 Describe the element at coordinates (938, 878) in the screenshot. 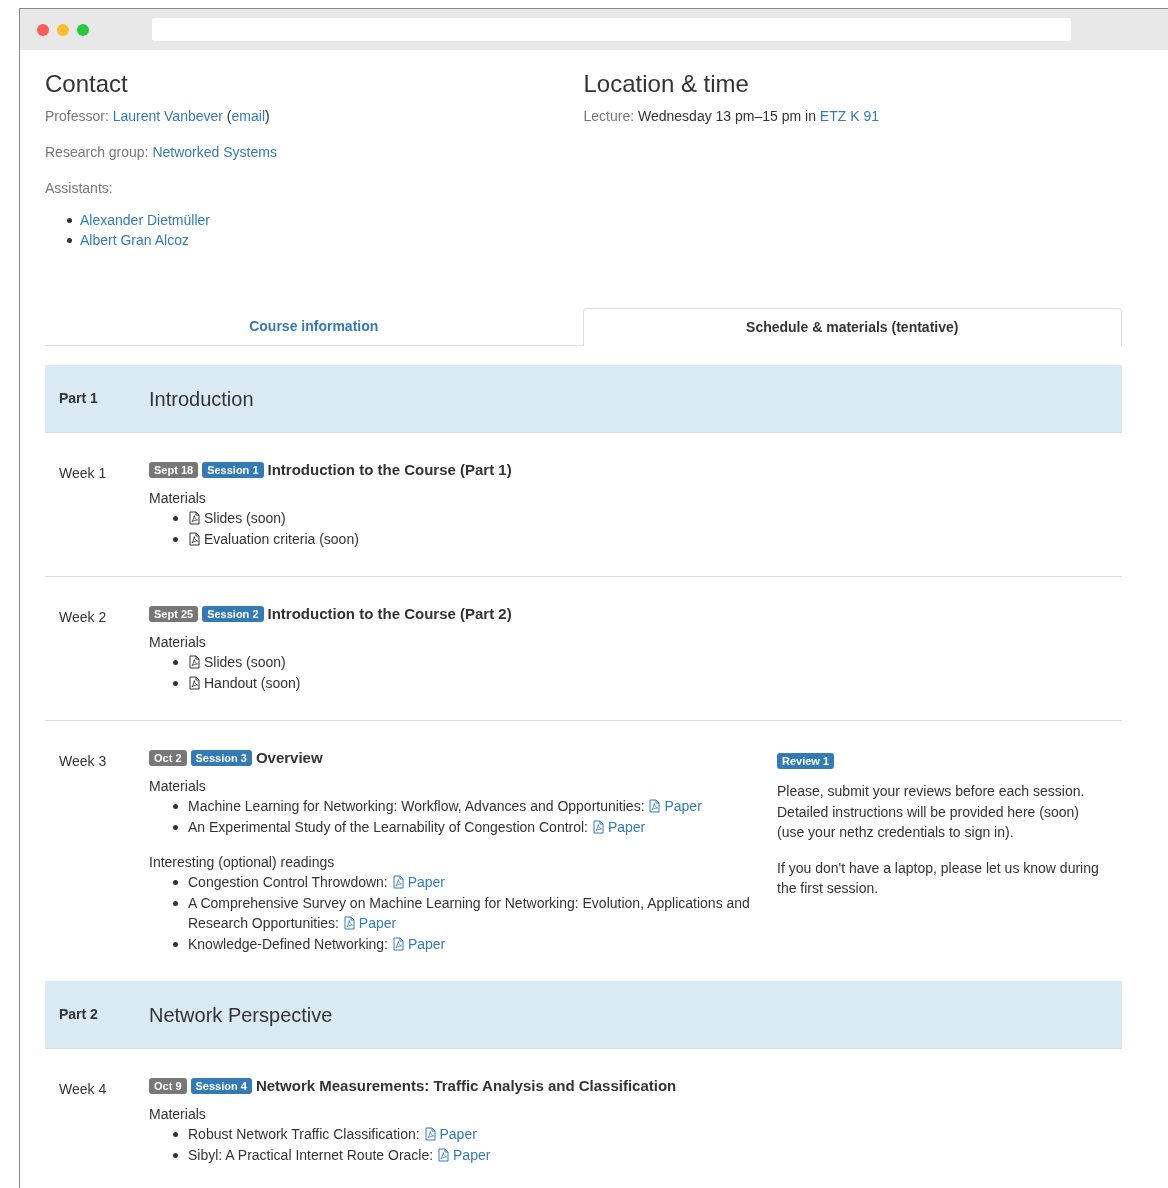

I see `note-paragraph: If you don't have a laptop, please let us know during the first session.` at that location.